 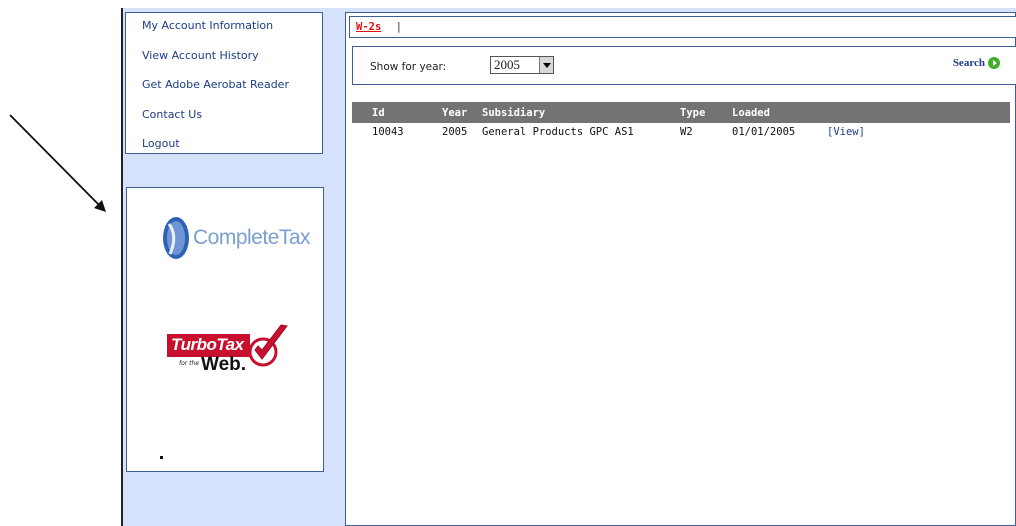 I want to click on completetax-wordmark: CompleteTax, so click(x=252, y=237).